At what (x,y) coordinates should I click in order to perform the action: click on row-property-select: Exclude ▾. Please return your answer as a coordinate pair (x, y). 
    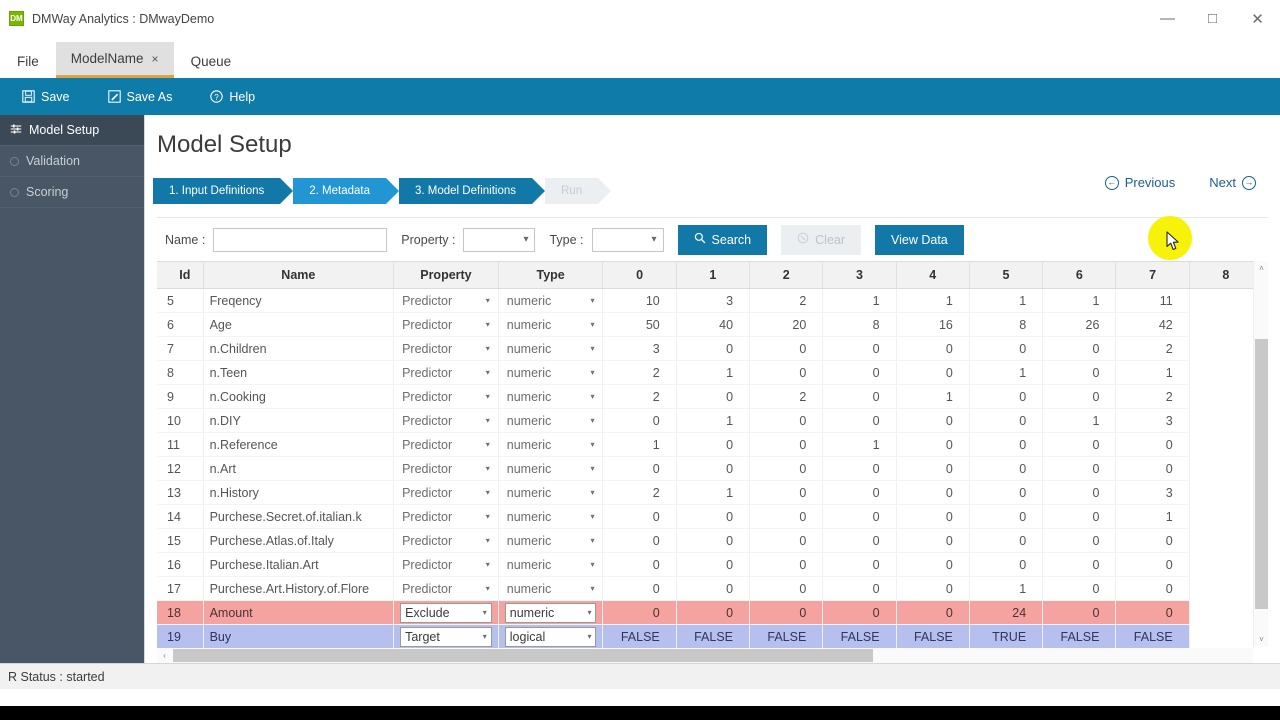
    Looking at the image, I should click on (446, 612).